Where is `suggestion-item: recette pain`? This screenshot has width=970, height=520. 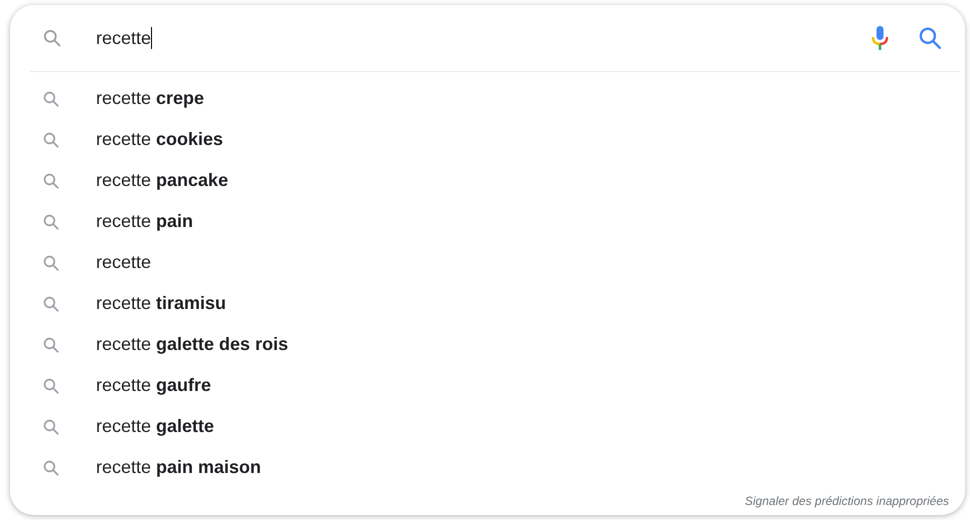 suggestion-item: recette pain is located at coordinates (487, 221).